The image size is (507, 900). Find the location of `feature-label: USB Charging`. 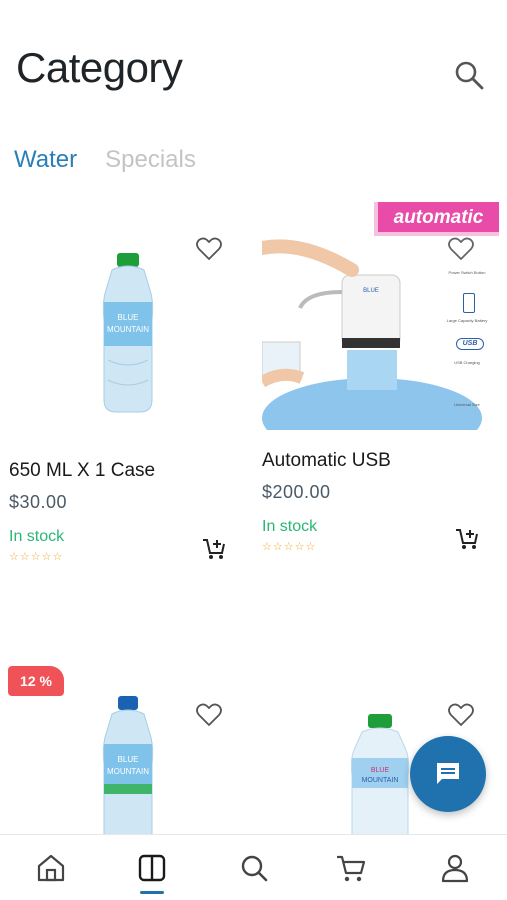

feature-label: USB Charging is located at coordinates (467, 362).